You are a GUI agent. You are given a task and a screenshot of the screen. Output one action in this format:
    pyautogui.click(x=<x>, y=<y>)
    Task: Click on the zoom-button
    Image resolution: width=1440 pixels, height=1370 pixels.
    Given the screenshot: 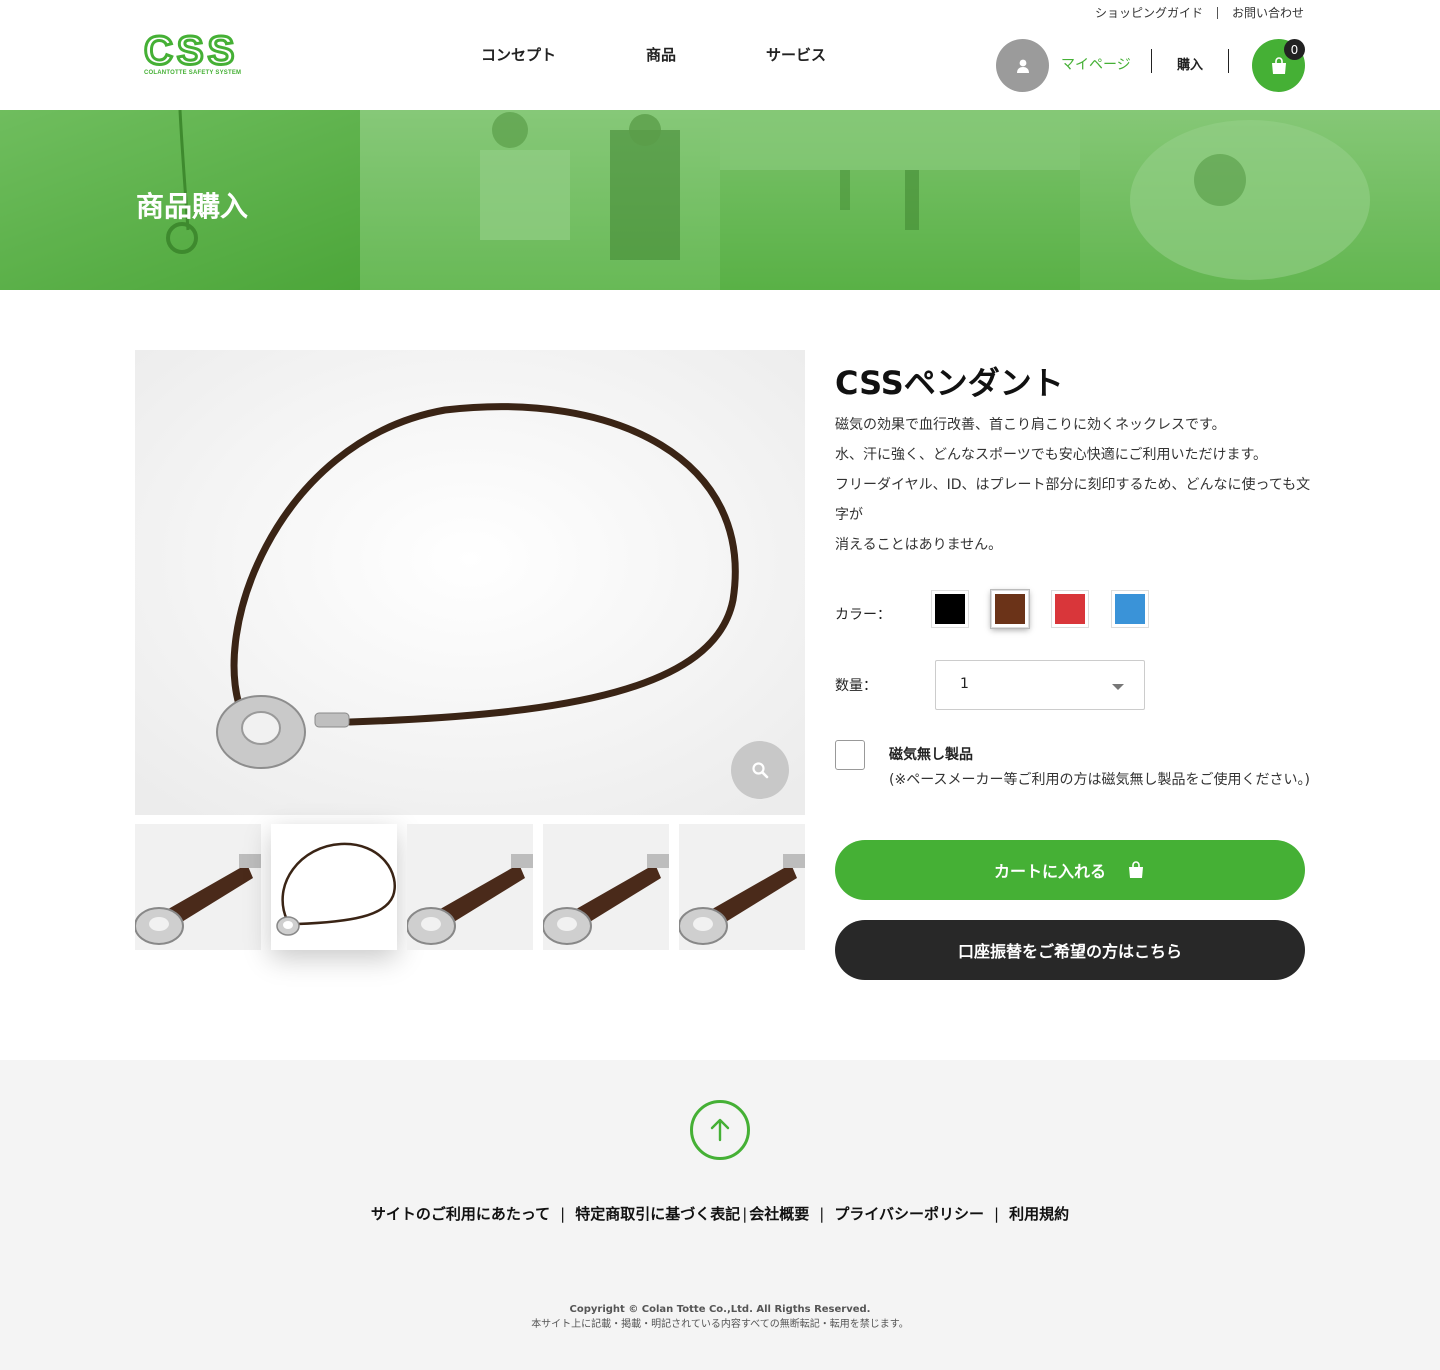 What is the action you would take?
    pyautogui.click(x=760, y=770)
    